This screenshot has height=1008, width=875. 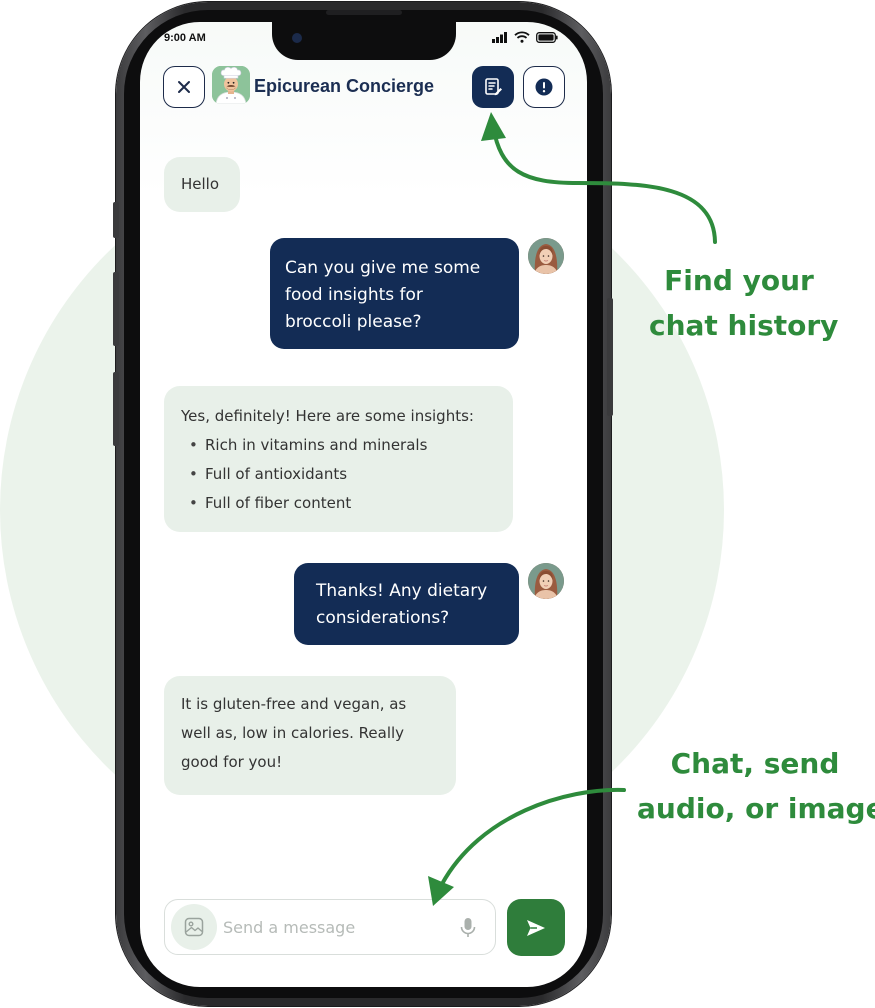 I want to click on info-button, so click(x=544, y=87).